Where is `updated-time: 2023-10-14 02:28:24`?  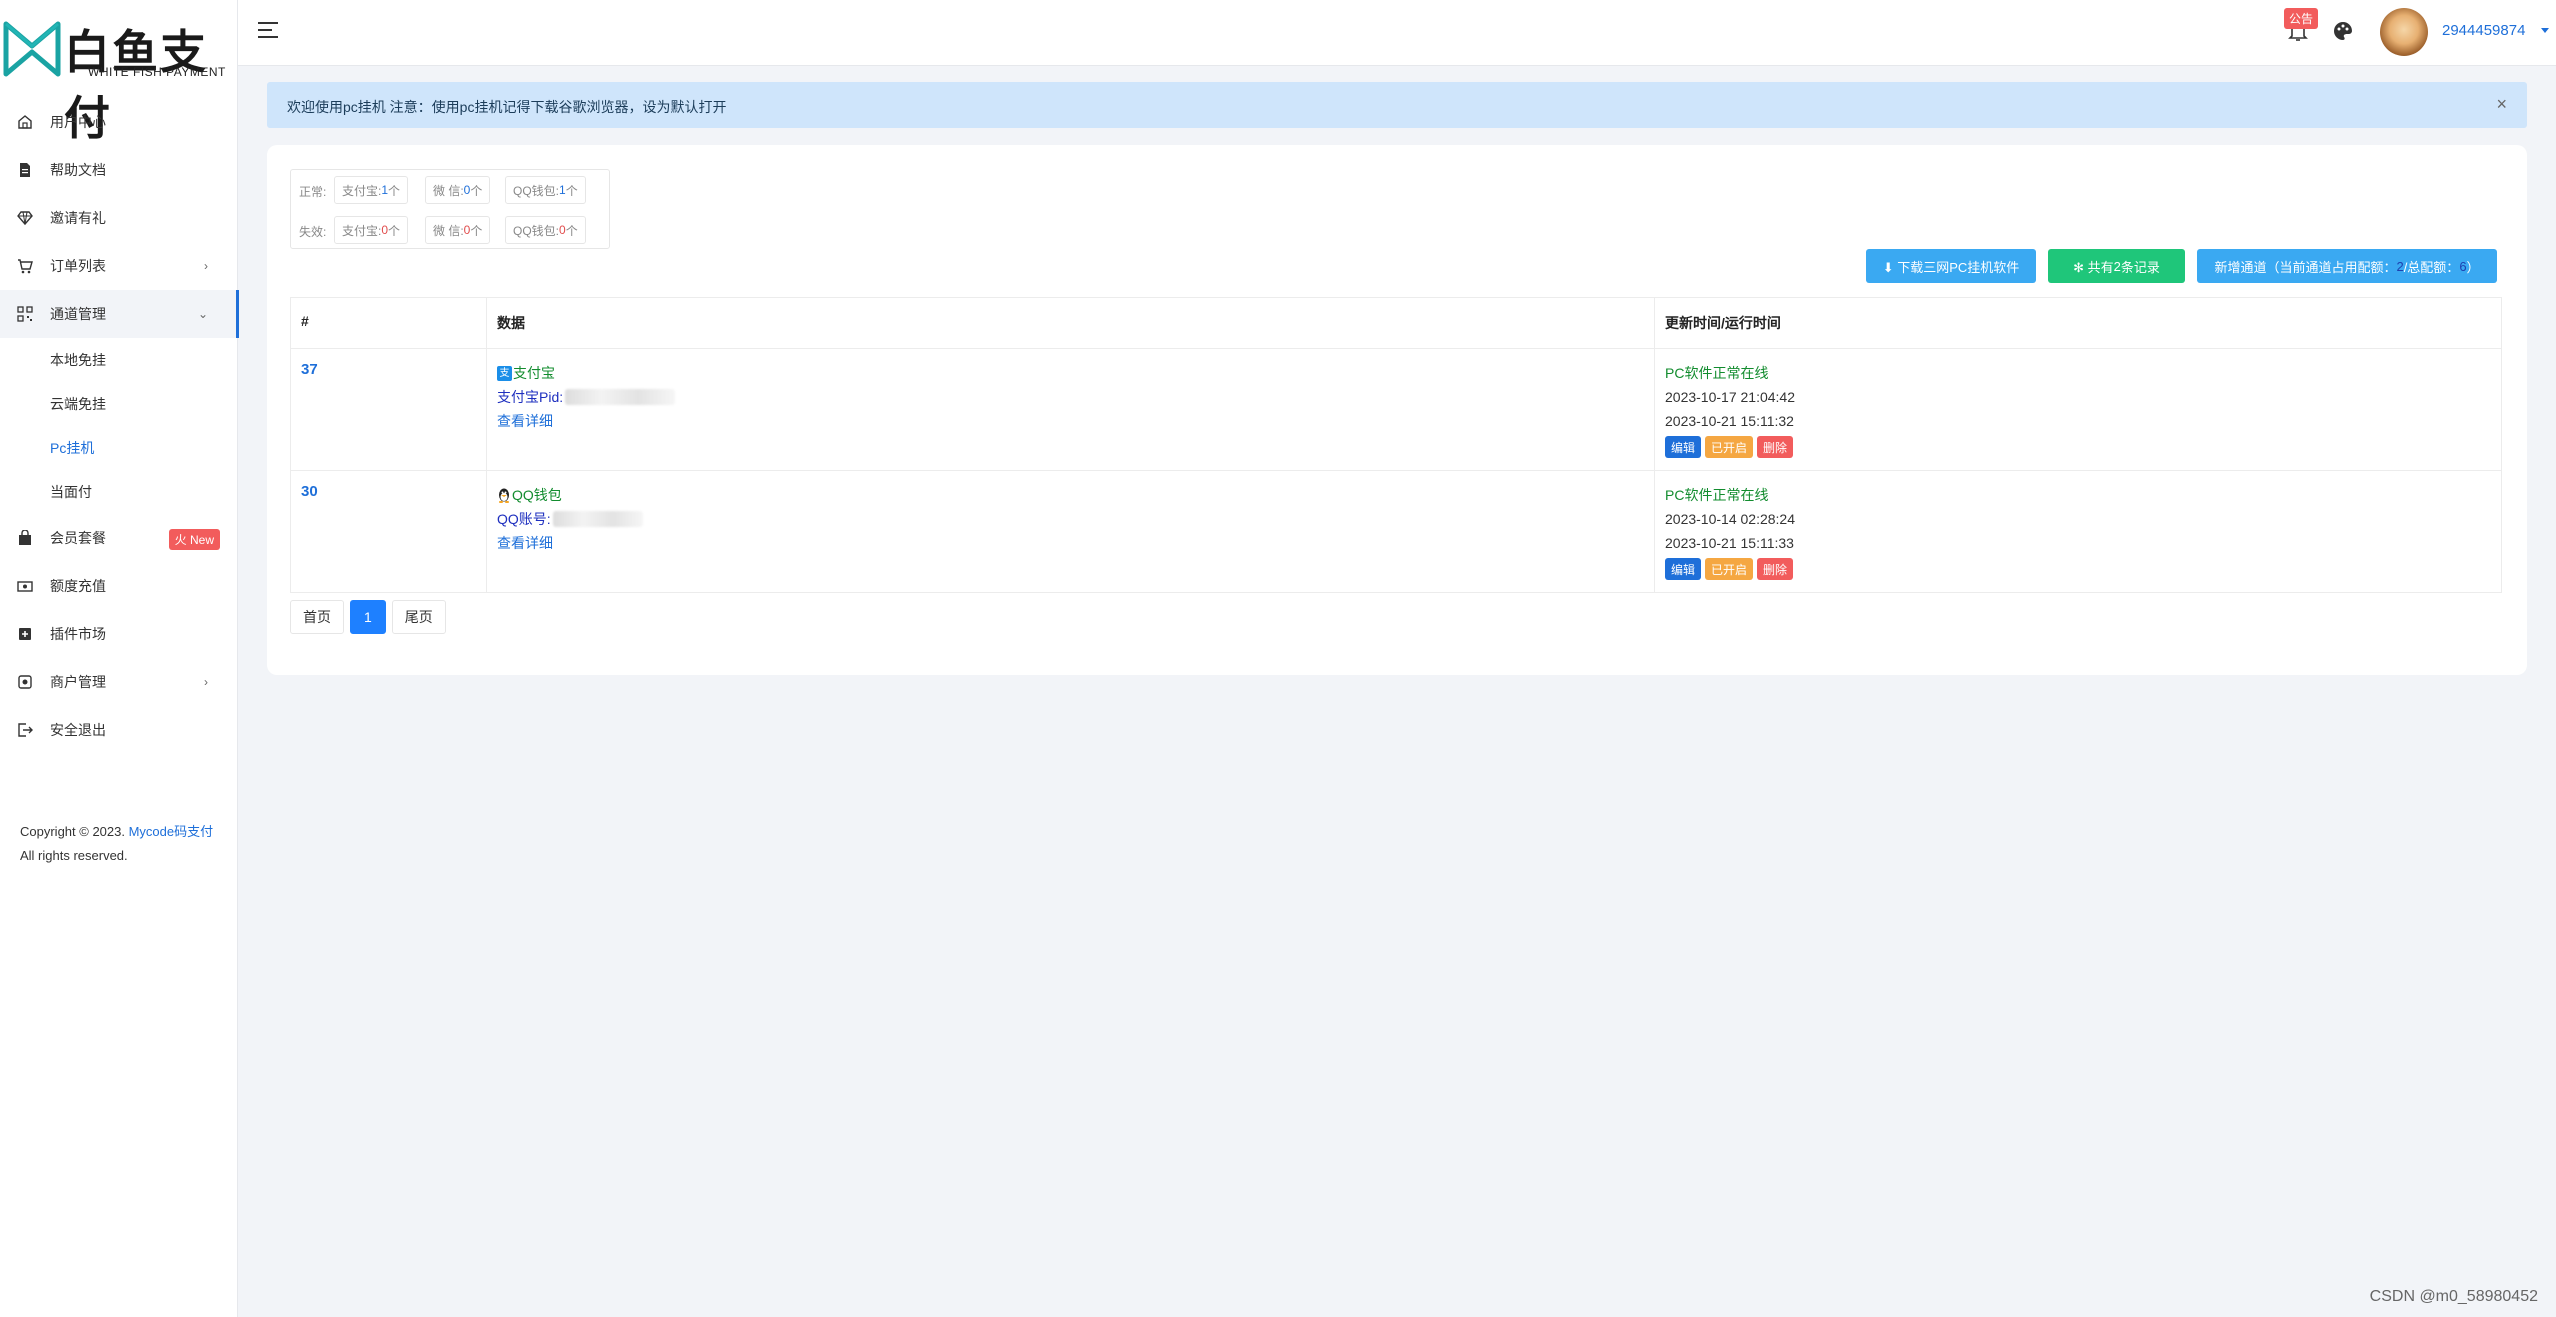 updated-time: 2023-10-14 02:28:24 is located at coordinates (1730, 519).